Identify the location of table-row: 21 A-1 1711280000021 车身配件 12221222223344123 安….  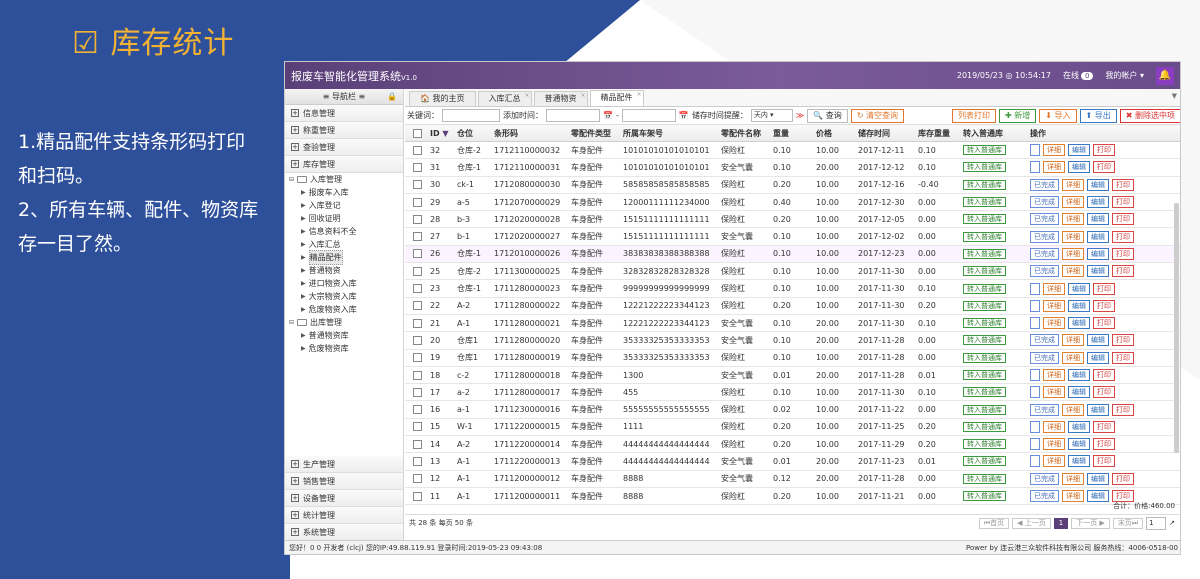
(792, 324).